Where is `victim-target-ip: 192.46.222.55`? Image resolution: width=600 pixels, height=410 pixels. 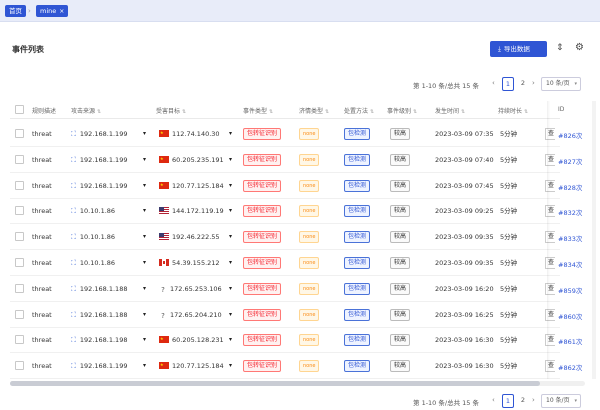 victim-target-ip: 192.46.222.55 is located at coordinates (196, 237).